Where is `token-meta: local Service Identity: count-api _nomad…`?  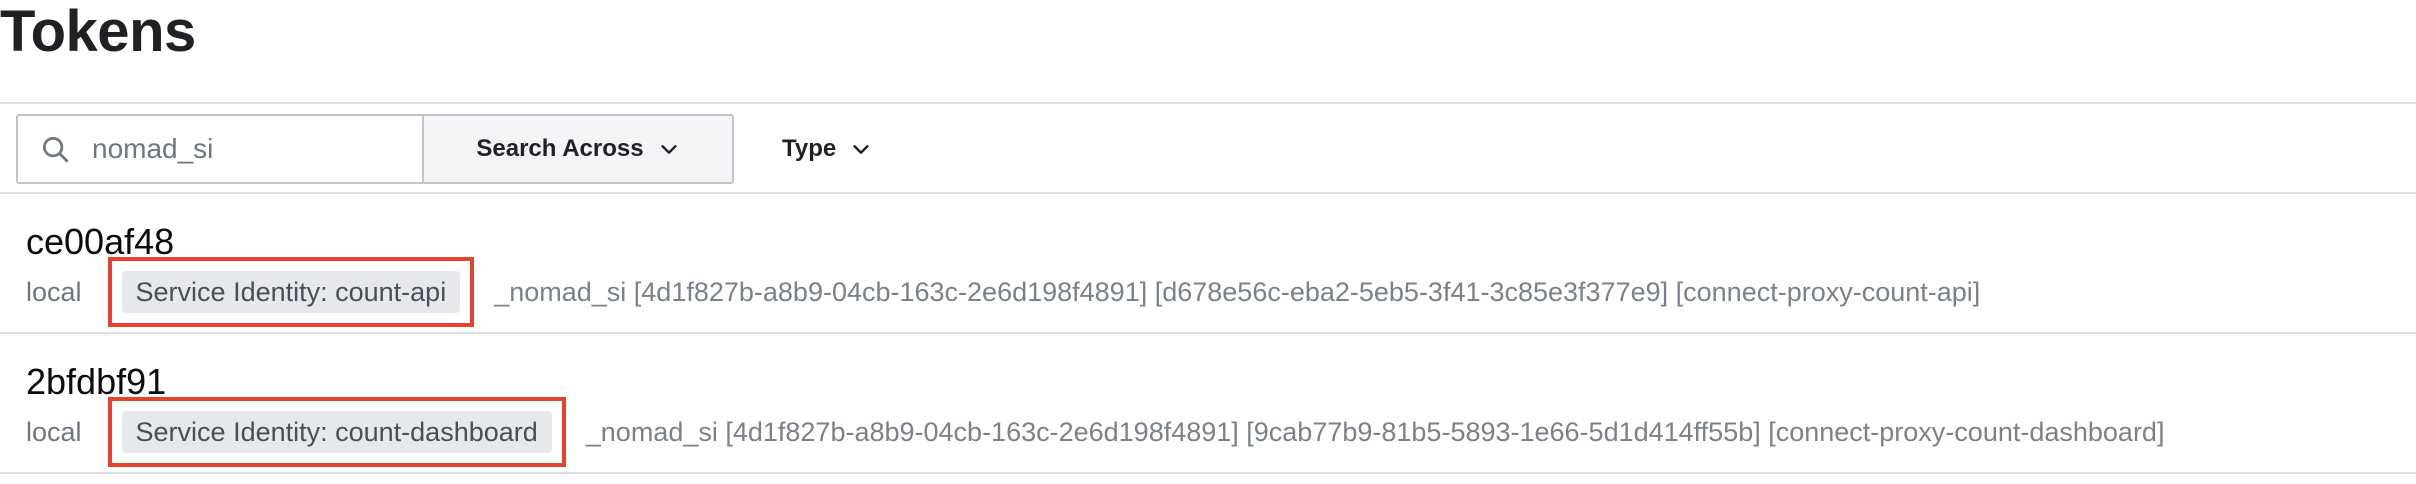
token-meta: local Service Identity: count-api _nomad… is located at coordinates (1003, 292).